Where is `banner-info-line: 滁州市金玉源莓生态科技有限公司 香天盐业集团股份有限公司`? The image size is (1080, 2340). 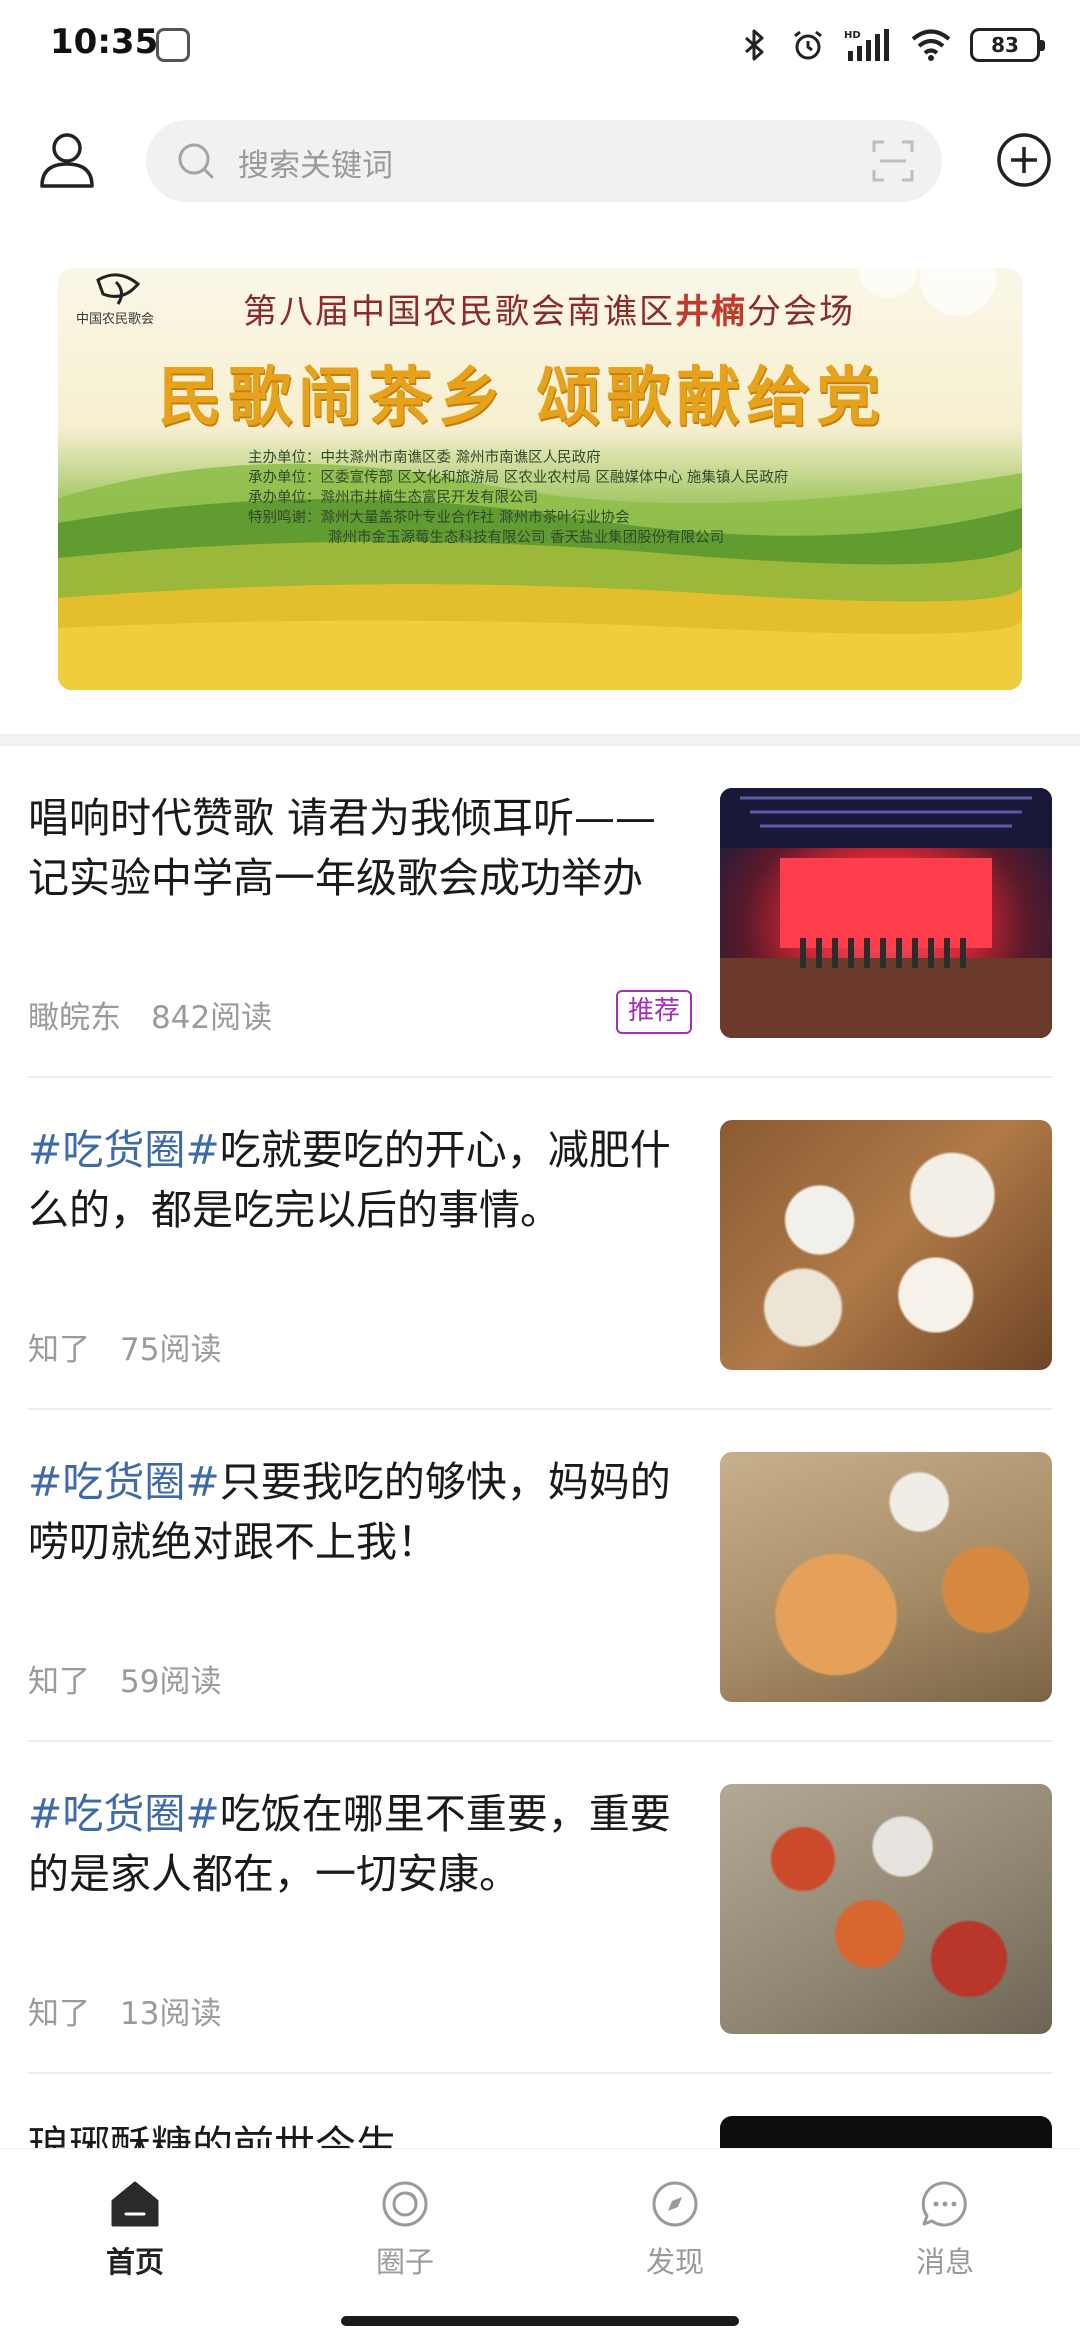 banner-info-line: 滁州市金玉源莓生态科技有限公司 香天盐业集团股份有限公司 is located at coordinates (526, 538).